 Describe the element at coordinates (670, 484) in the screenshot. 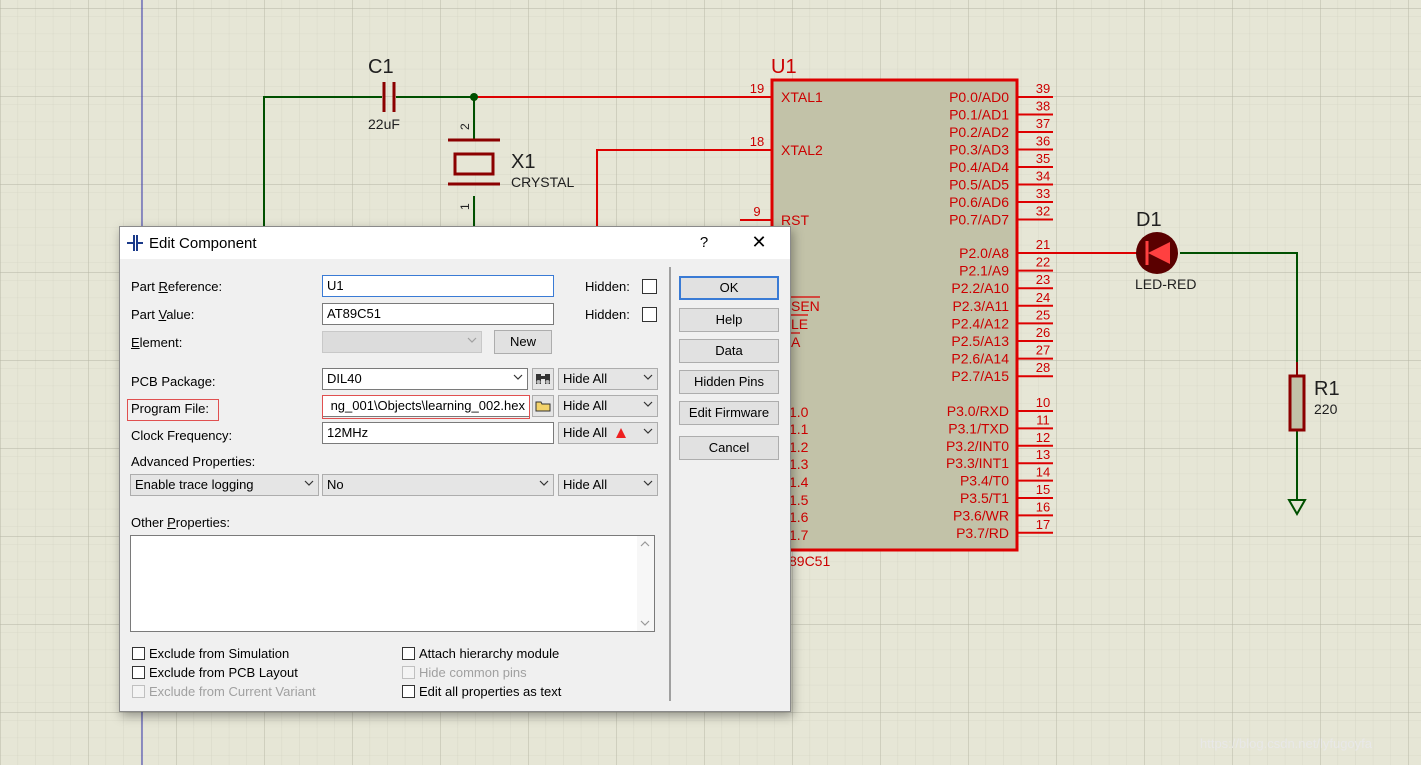

I see `dialog-divider` at that location.